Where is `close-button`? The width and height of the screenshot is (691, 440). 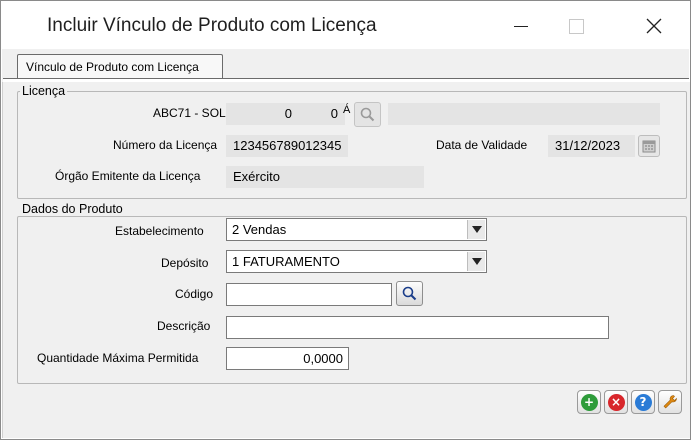 close-button is located at coordinates (654, 26).